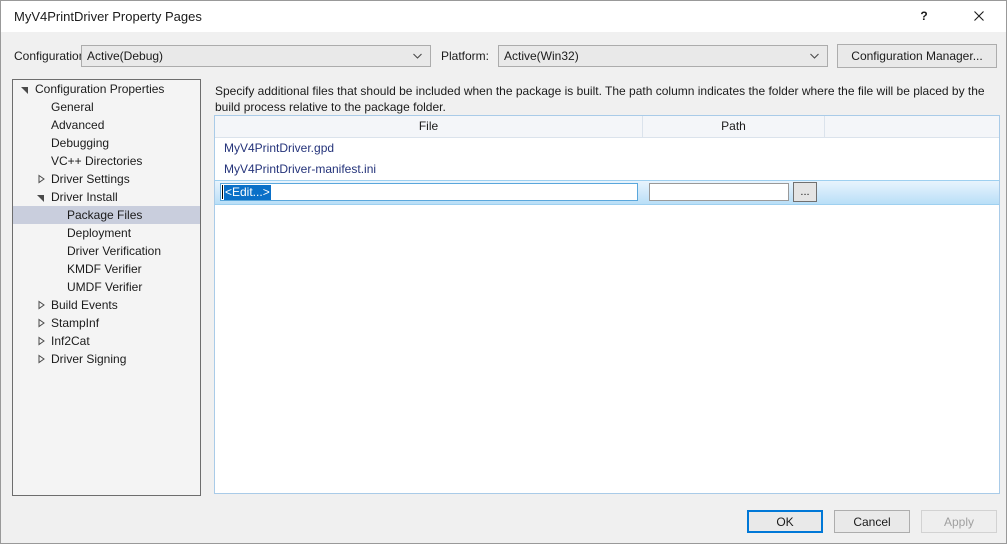 The height and width of the screenshot is (544, 1007). What do you see at coordinates (429, 192) in the screenshot?
I see `file-name-input: <Edit...>` at bounding box center [429, 192].